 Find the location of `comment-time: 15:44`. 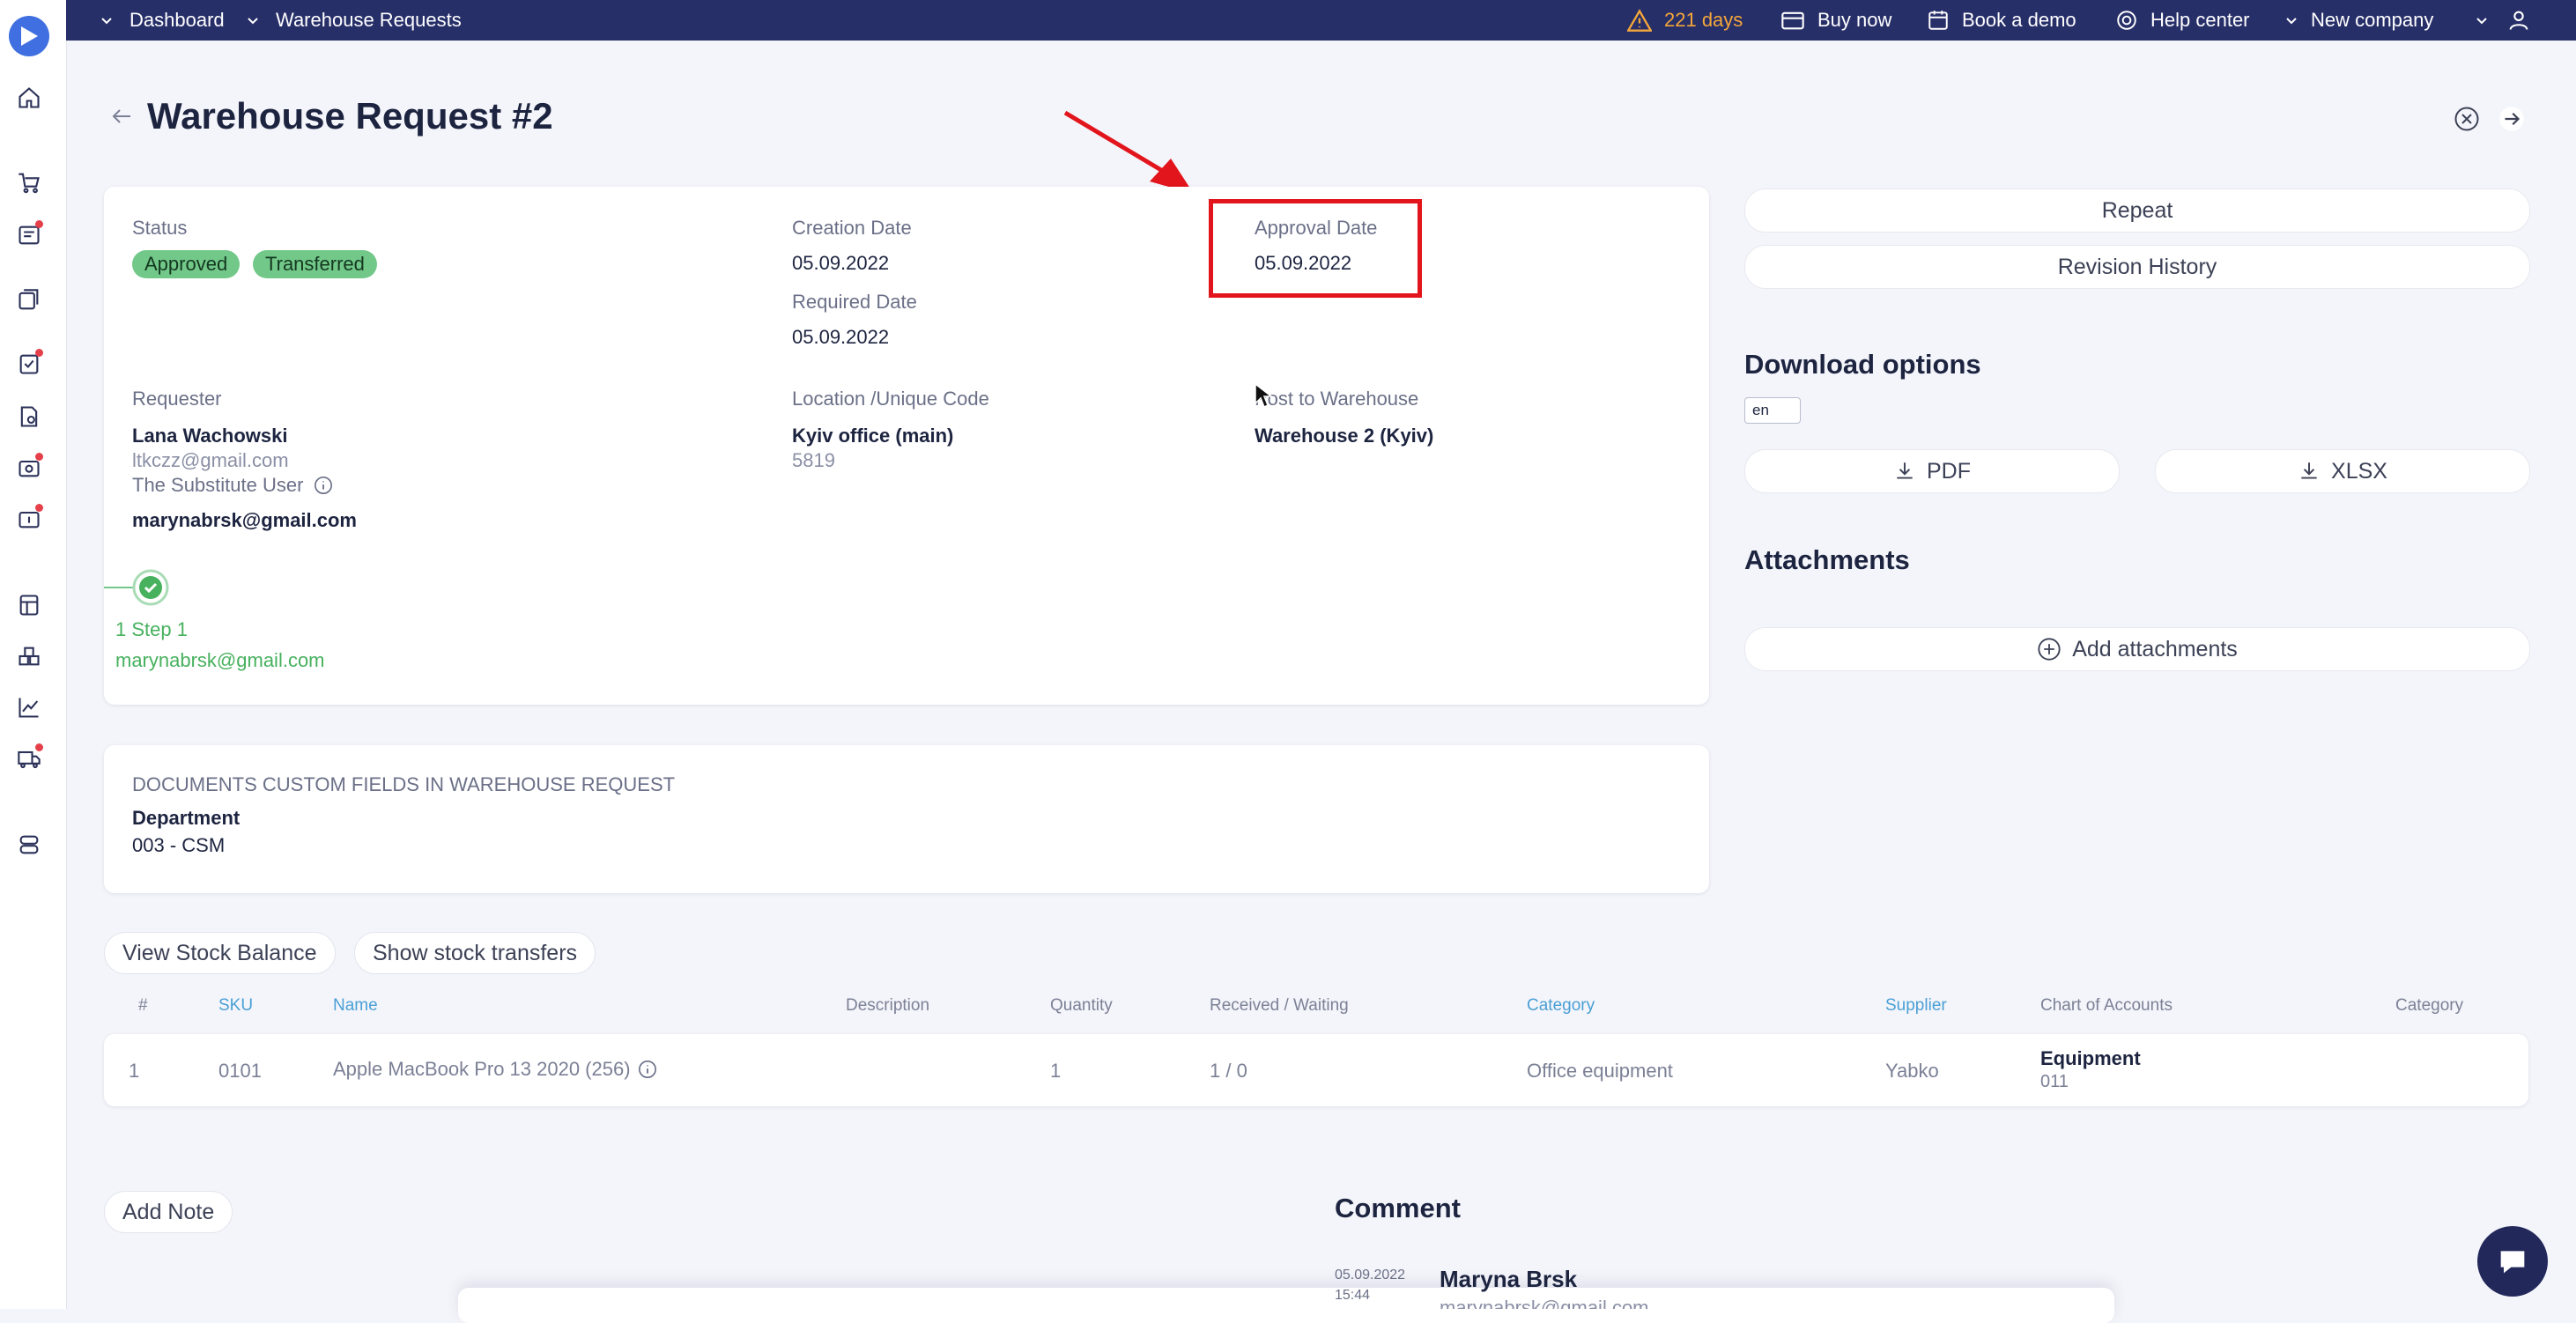

comment-time: 15:44 is located at coordinates (1353, 1295).